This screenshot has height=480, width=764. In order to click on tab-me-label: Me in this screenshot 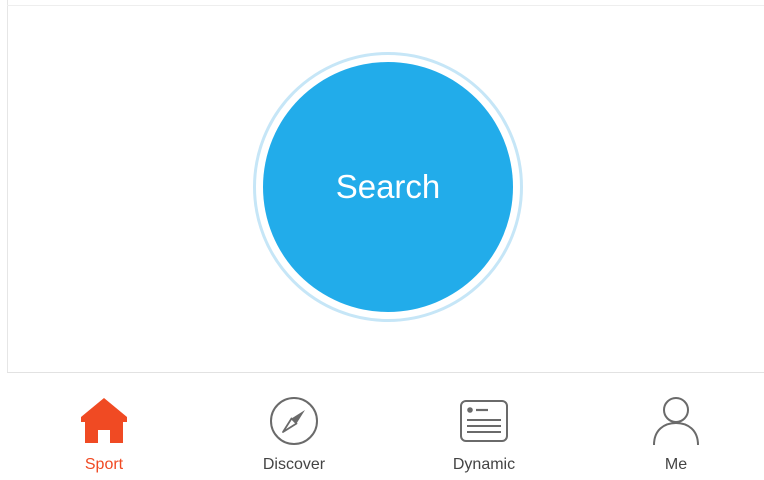, I will do `click(676, 464)`.